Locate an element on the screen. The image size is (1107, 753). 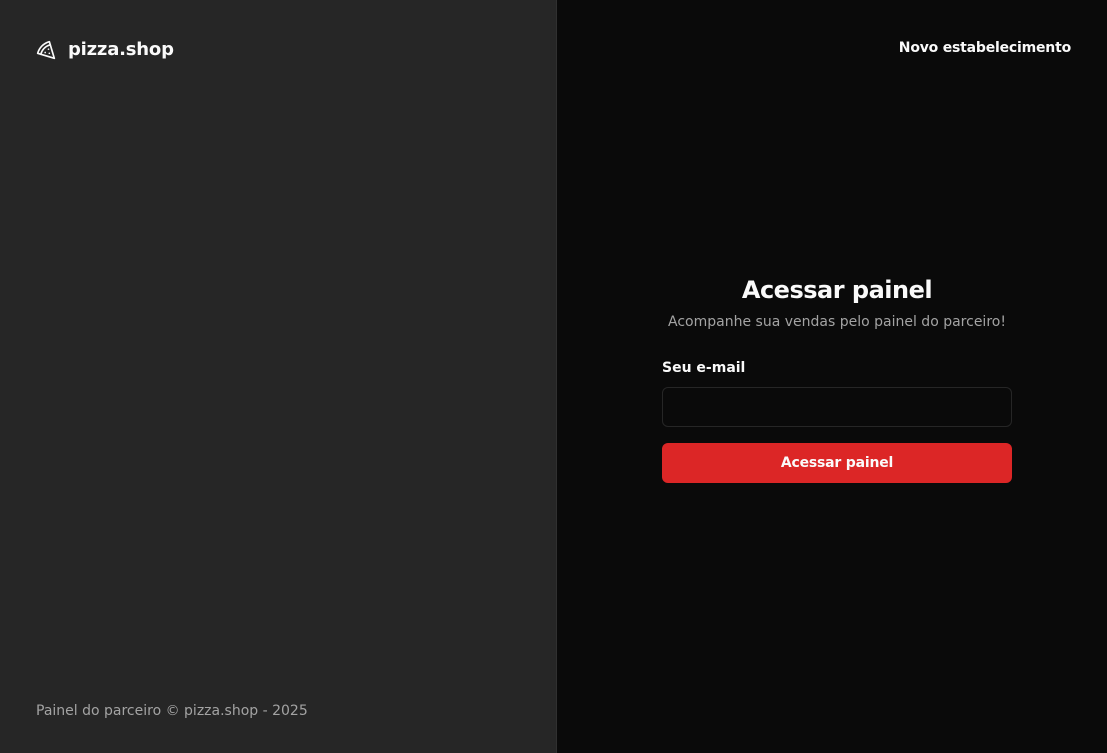
brand: pizza.shop is located at coordinates (105, 49).